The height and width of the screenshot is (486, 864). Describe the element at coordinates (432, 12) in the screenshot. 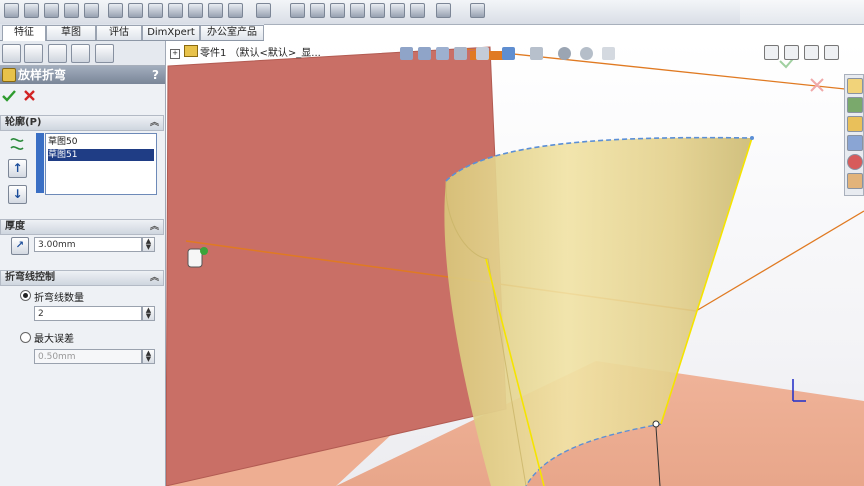

I see `top-toolbar` at that location.